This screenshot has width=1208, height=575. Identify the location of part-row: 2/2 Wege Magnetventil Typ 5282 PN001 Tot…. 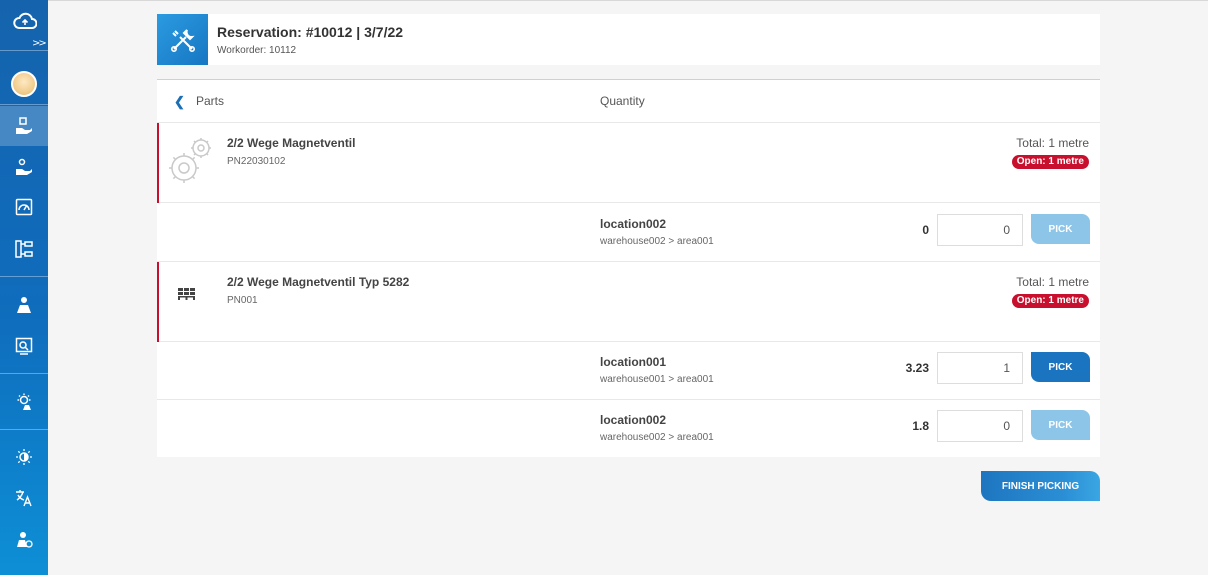
(628, 302).